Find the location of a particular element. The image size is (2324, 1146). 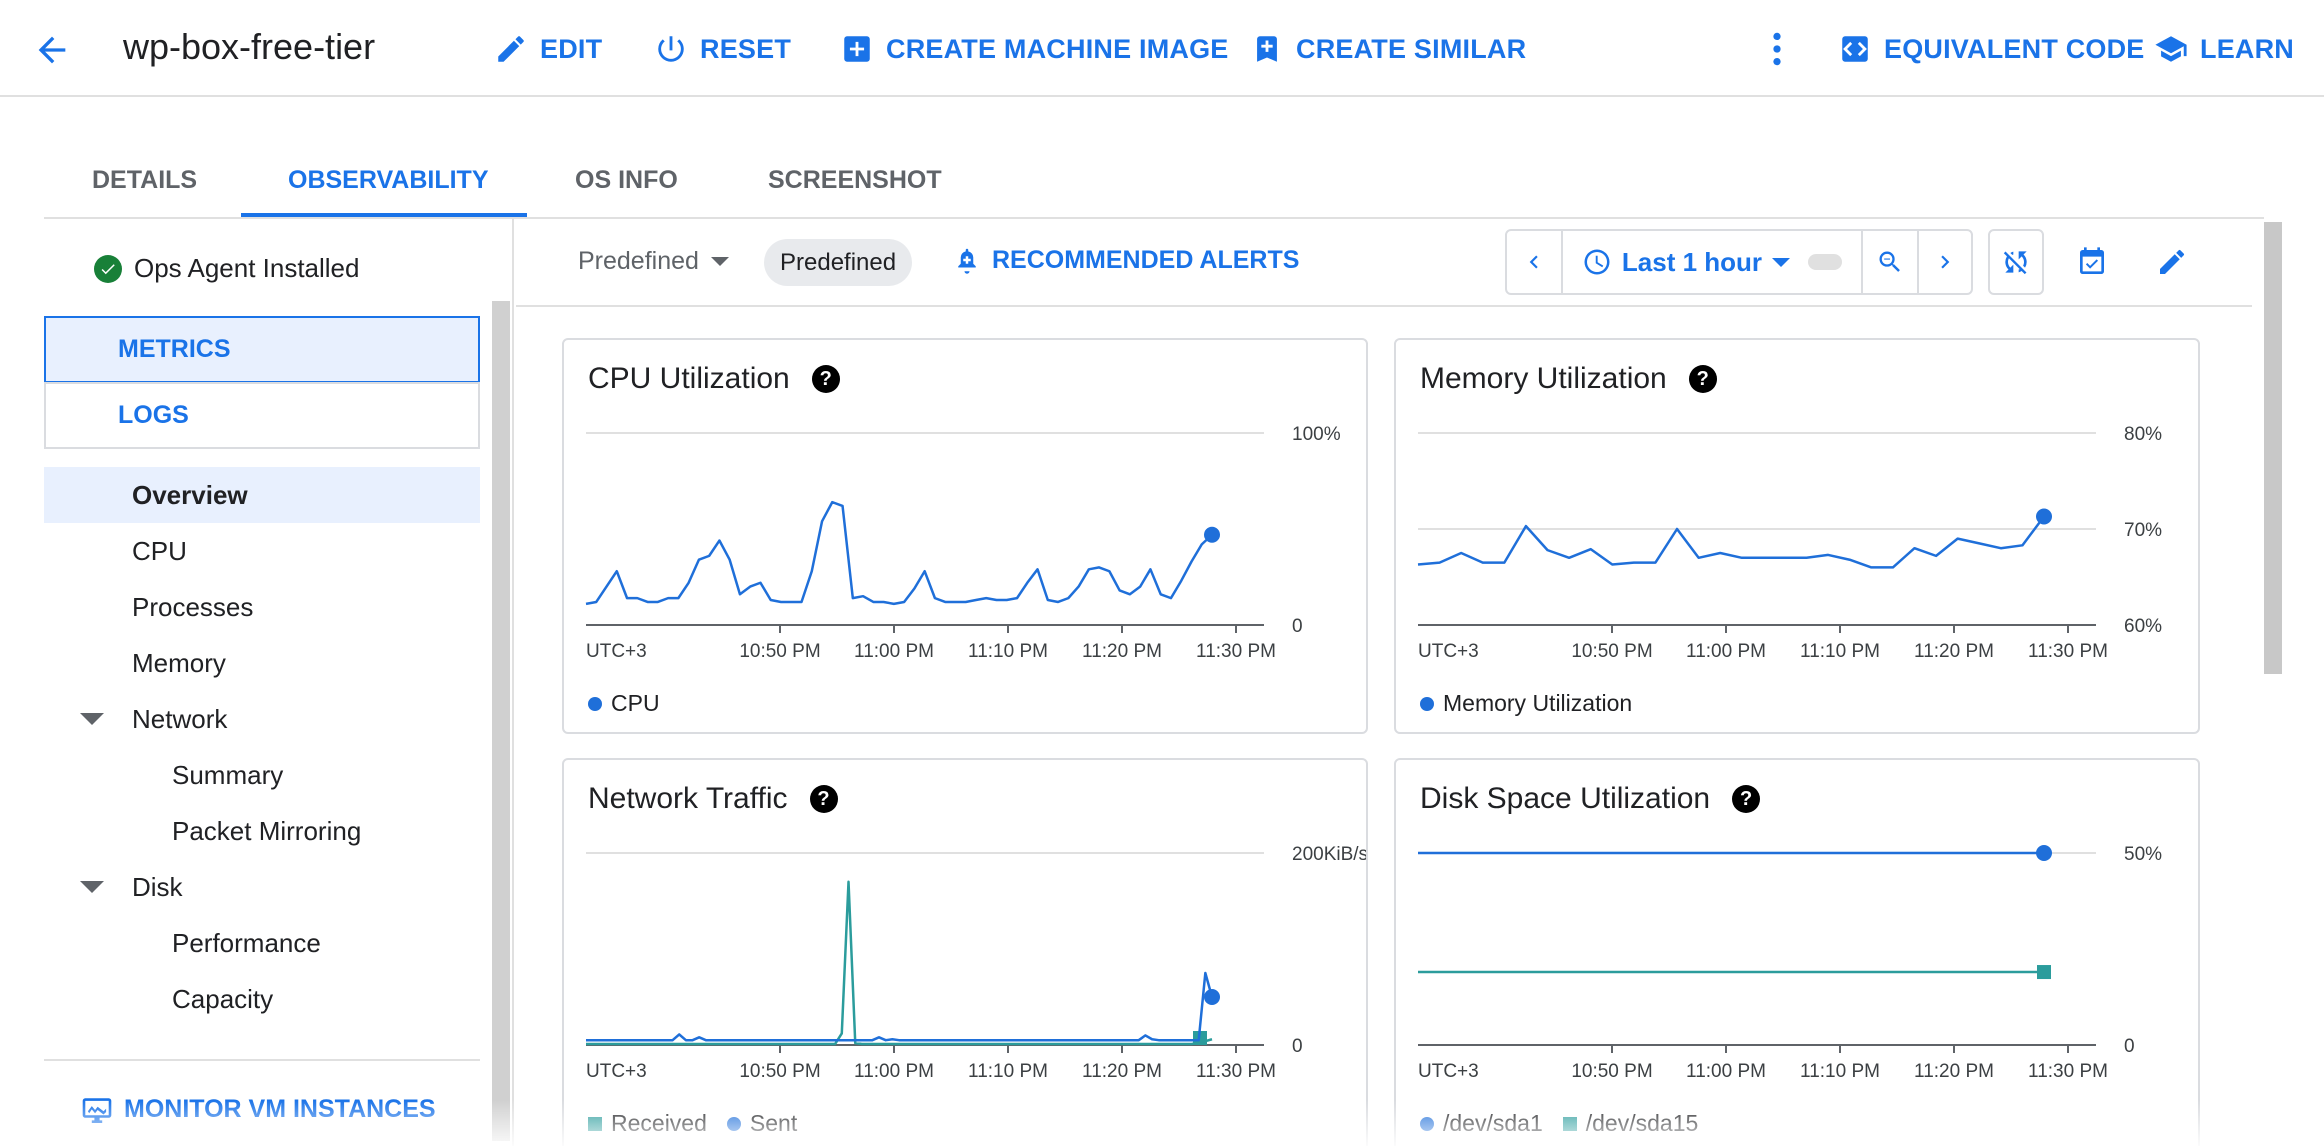

time-range-label: Last 1 hour is located at coordinates (1692, 261).